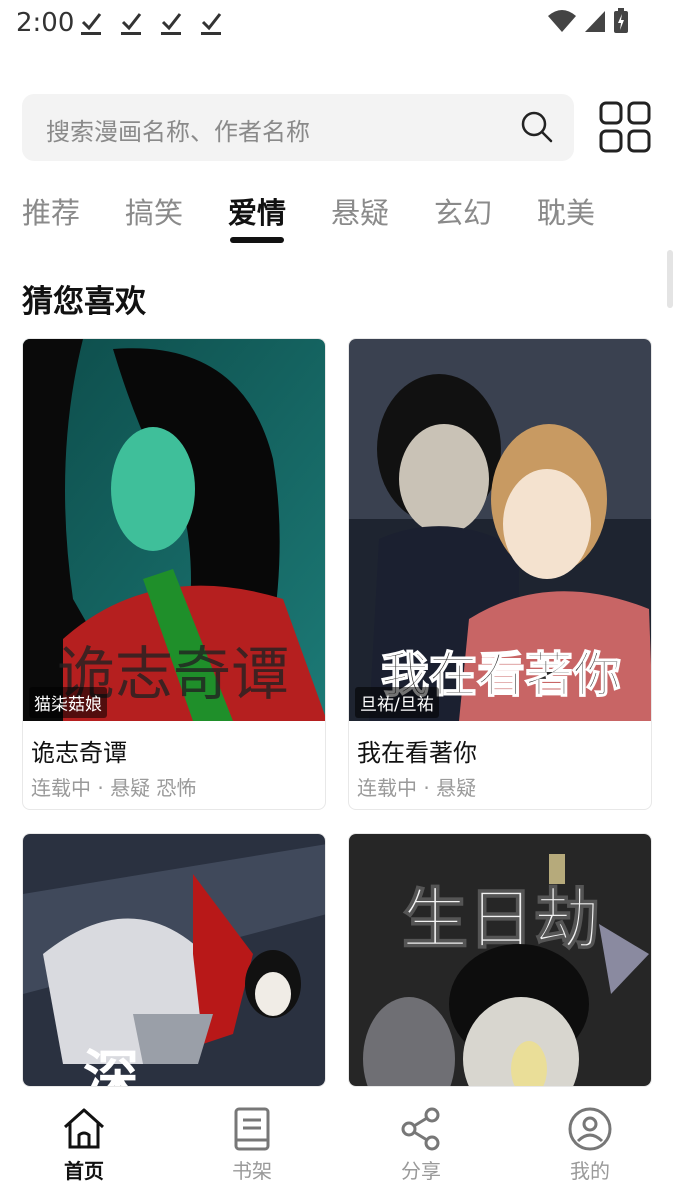 The width and height of the screenshot is (675, 1200). I want to click on comic-card: 生日劫, so click(500, 960).